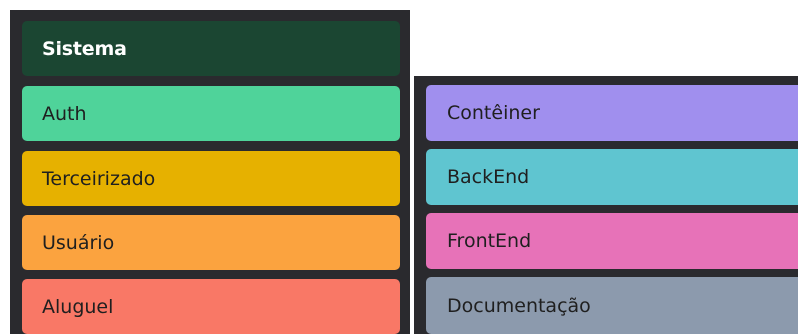  I want to click on list-item-label: Documentação, so click(519, 305).